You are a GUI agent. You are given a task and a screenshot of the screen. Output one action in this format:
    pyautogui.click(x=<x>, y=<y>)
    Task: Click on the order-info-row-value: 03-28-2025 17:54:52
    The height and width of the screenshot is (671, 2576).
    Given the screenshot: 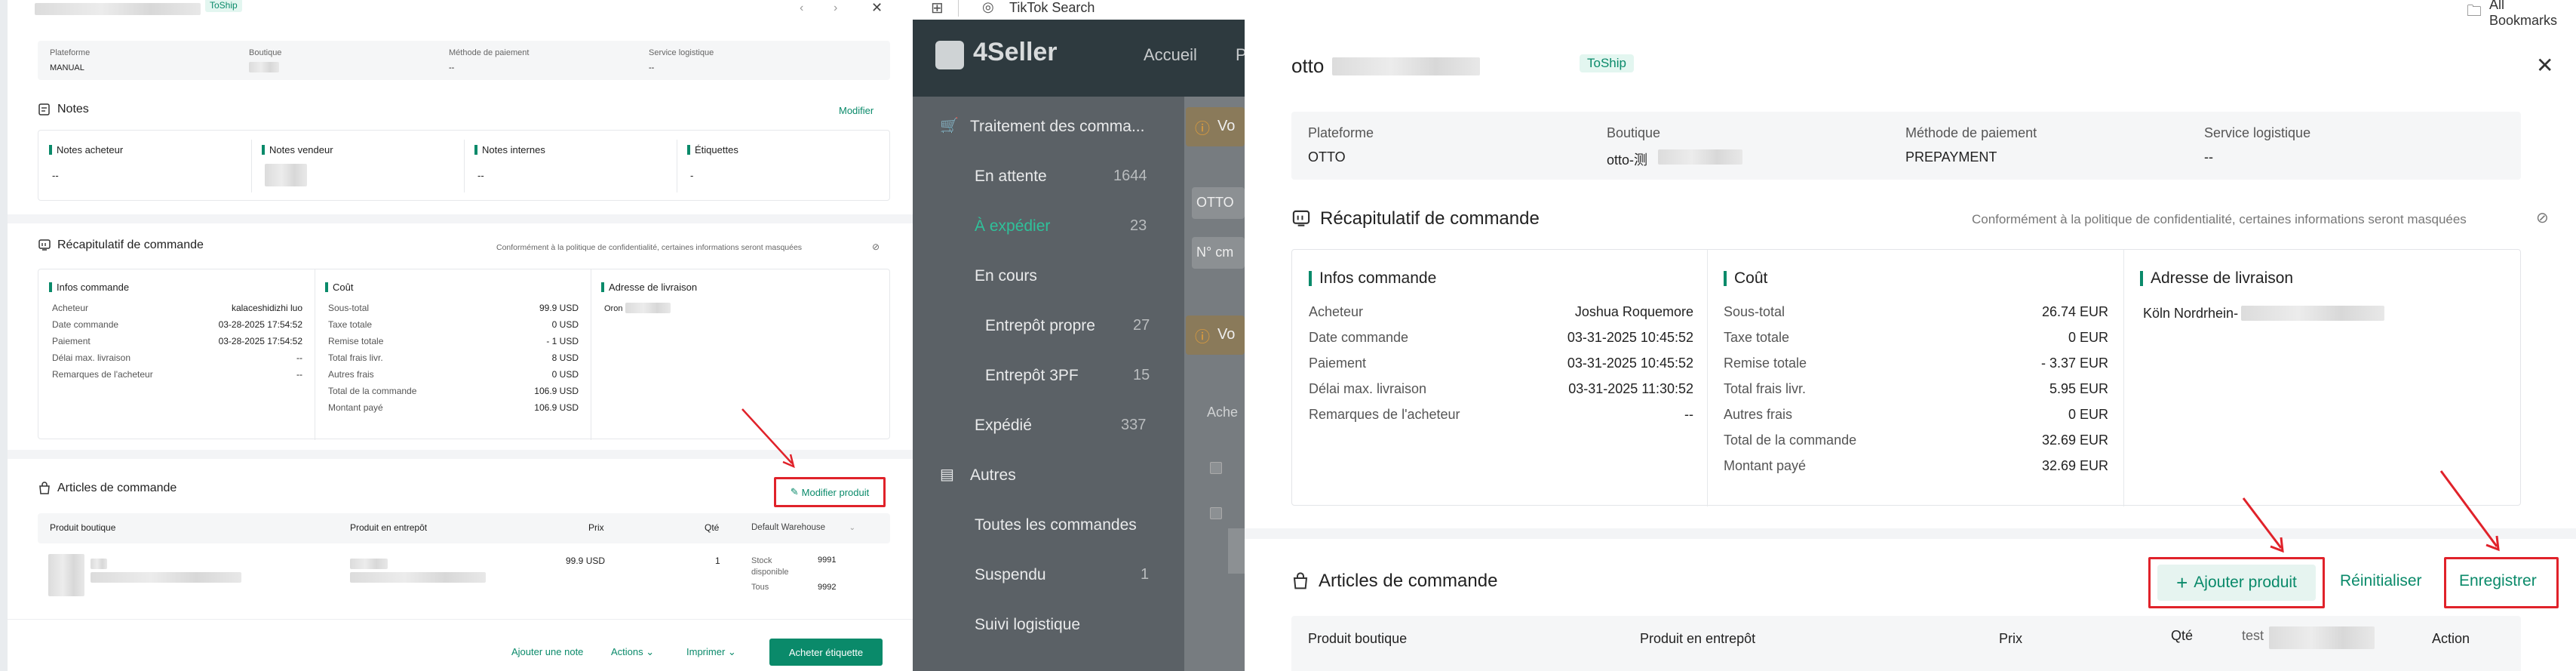 What is the action you would take?
    pyautogui.click(x=260, y=341)
    